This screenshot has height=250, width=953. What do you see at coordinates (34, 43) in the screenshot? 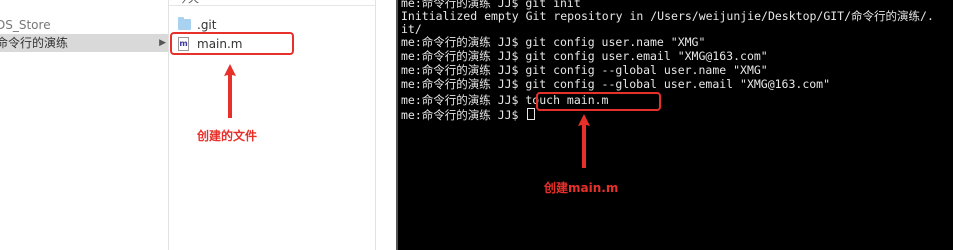
I see `folder-name: 命令行的演练` at bounding box center [34, 43].